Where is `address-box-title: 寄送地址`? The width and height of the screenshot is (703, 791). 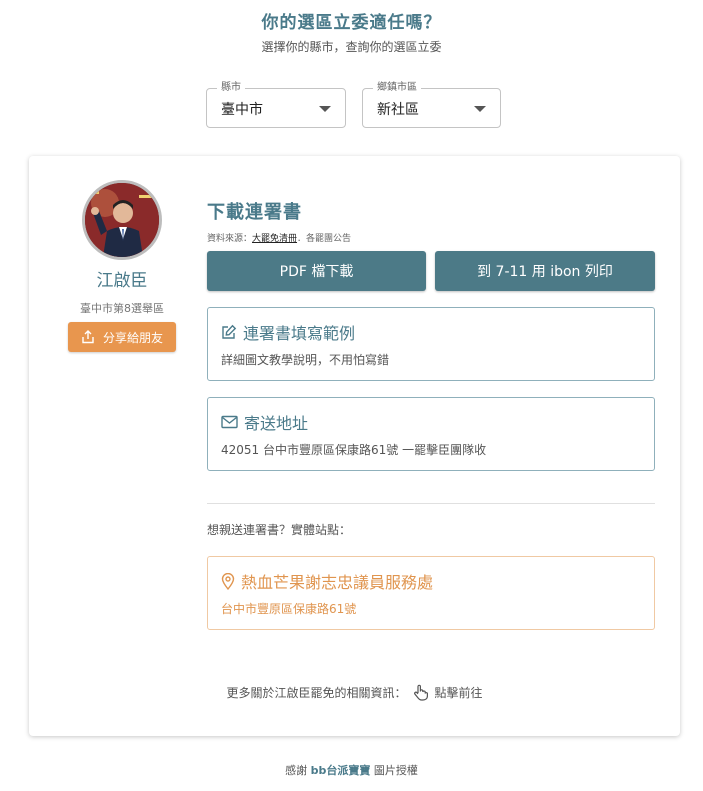
address-box-title: 寄送地址 is located at coordinates (276, 423).